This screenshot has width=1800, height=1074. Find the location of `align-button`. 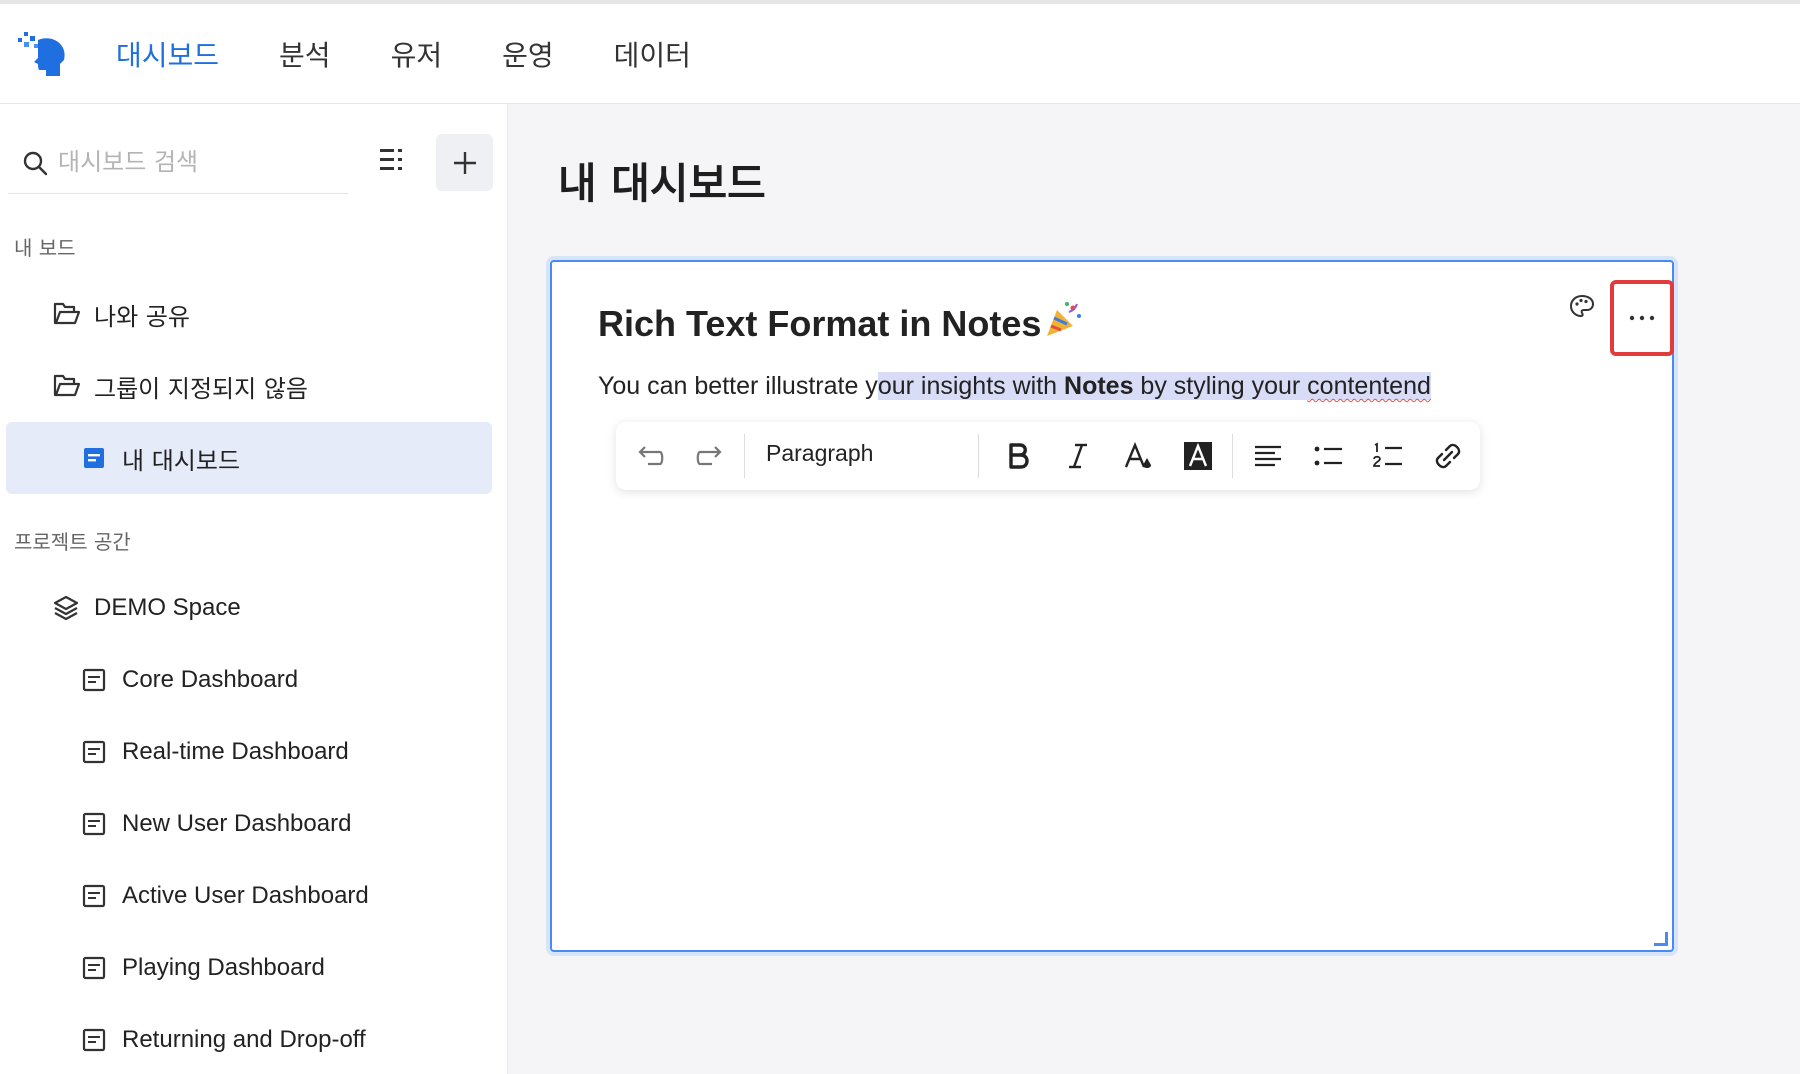

align-button is located at coordinates (1268, 456).